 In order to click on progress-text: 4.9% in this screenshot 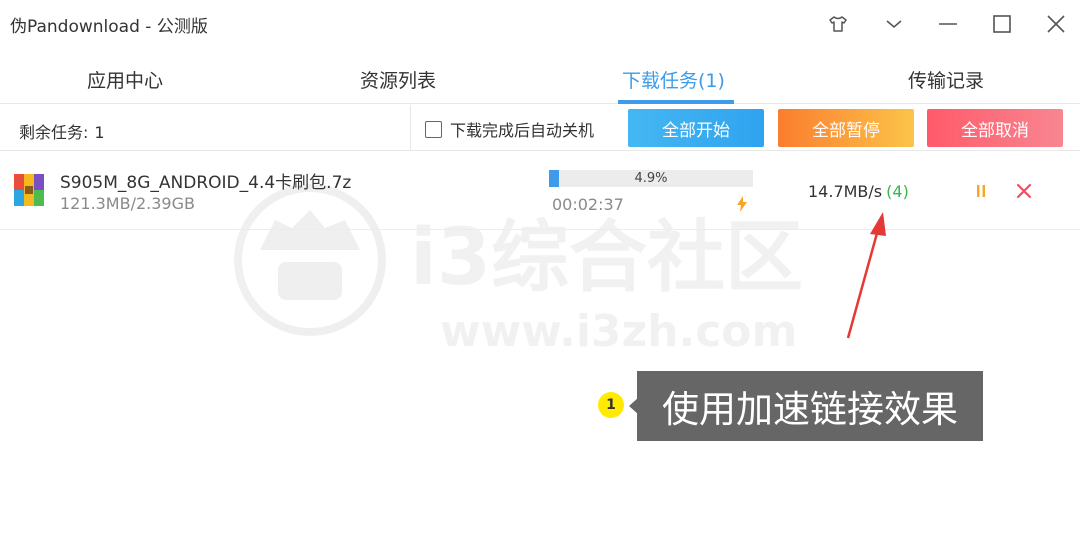, I will do `click(651, 178)`.